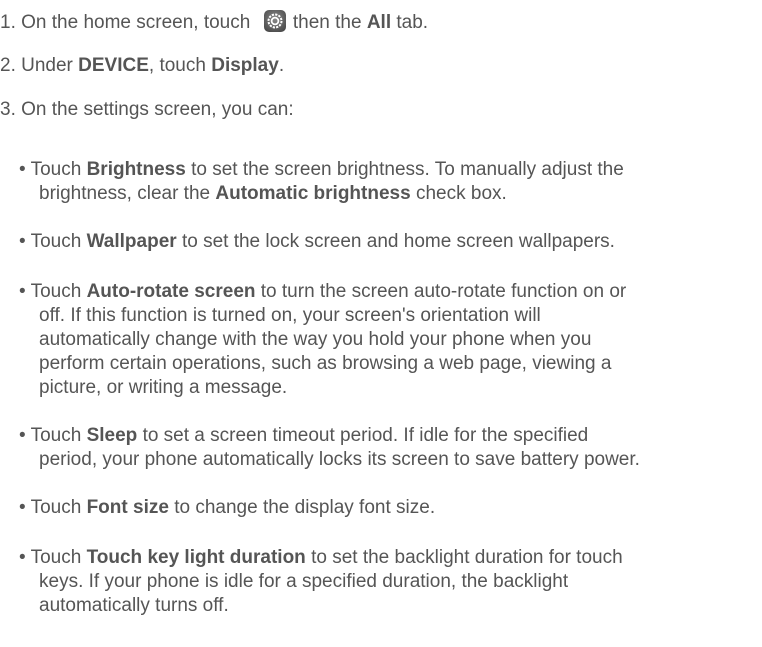  Describe the element at coordinates (281, 65) in the screenshot. I see `step-2-text-e: .` at that location.